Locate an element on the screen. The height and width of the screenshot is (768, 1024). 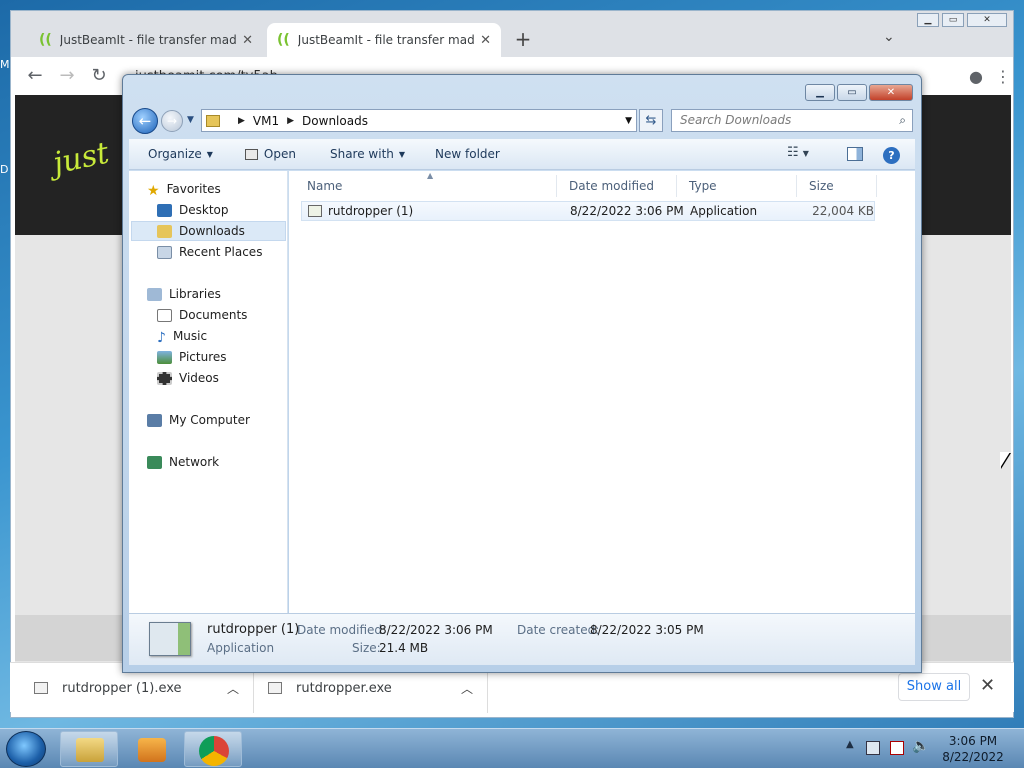
column-header-name: Name is located at coordinates (426, 186).